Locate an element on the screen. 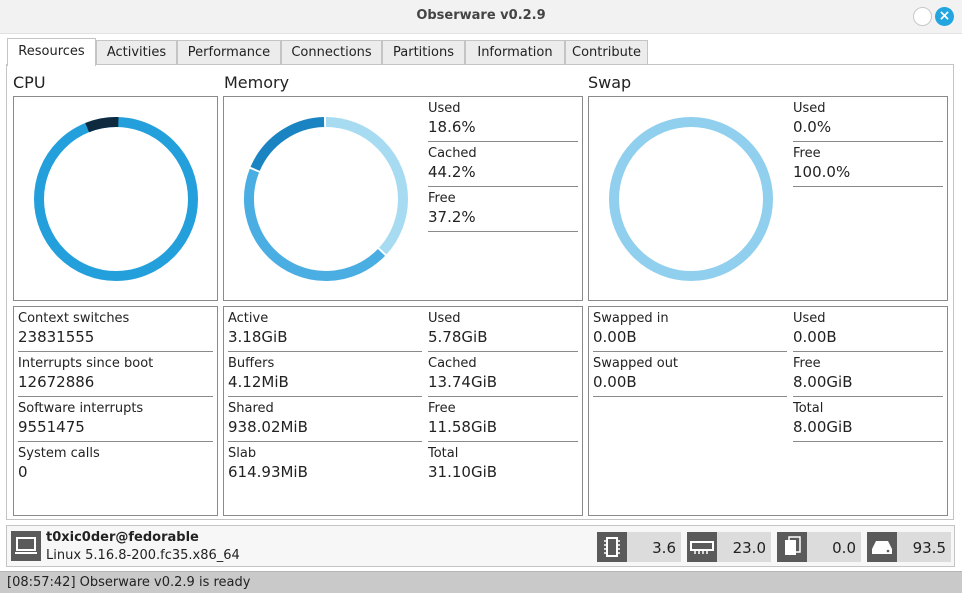  memory-module-icon is located at coordinates (702, 547).